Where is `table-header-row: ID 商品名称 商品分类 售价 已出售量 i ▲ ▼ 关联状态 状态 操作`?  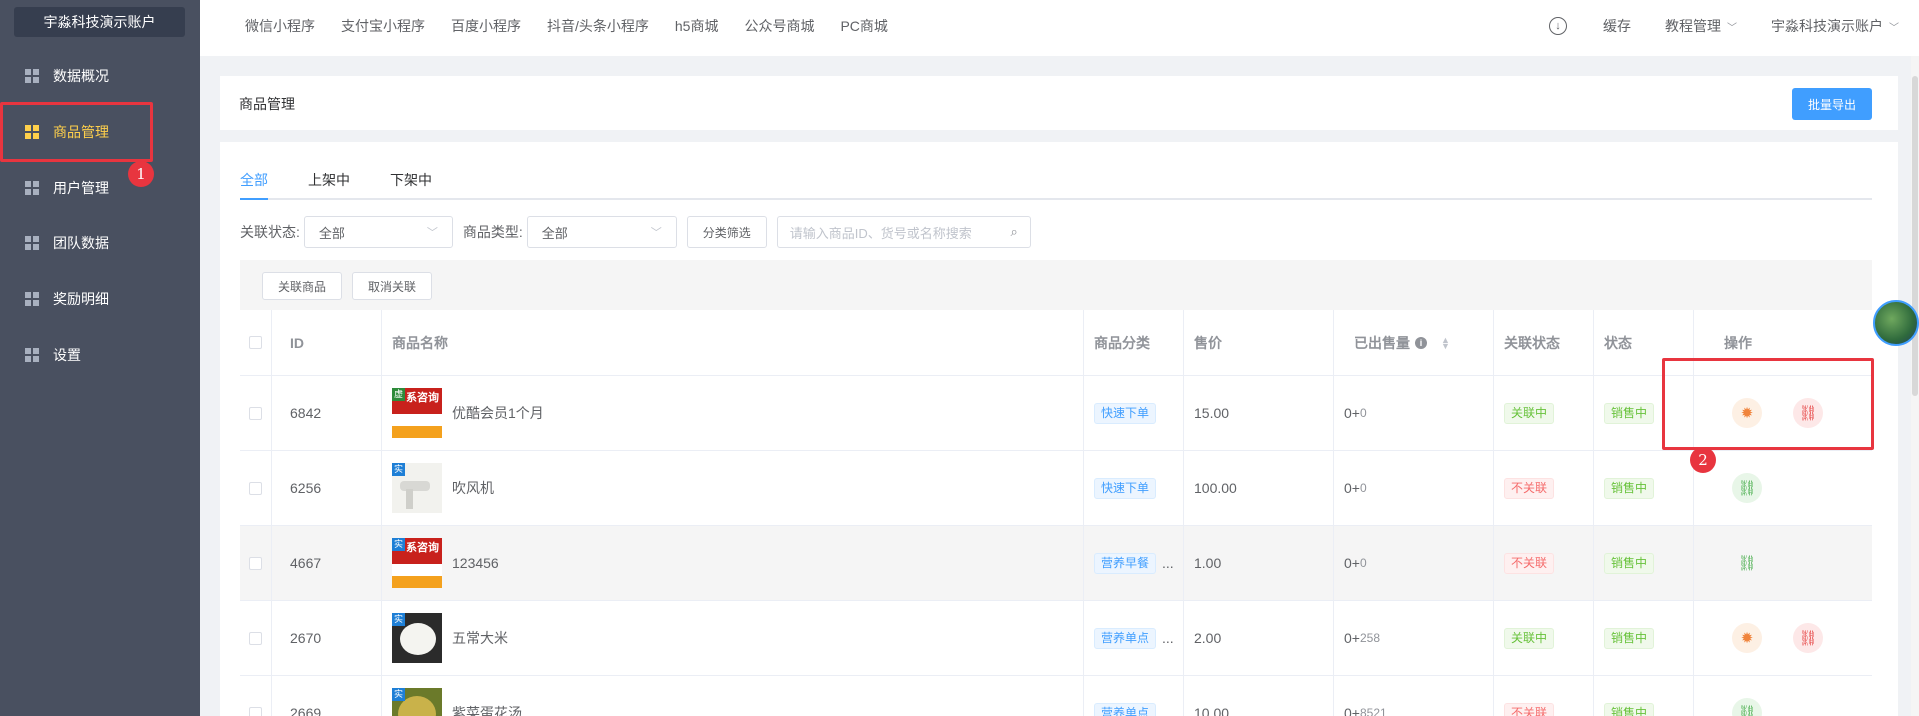 table-header-row: ID 商品名称 商品分类 售价 已出售量 i ▲ ▼ 关联状态 状态 操作 is located at coordinates (1056, 343).